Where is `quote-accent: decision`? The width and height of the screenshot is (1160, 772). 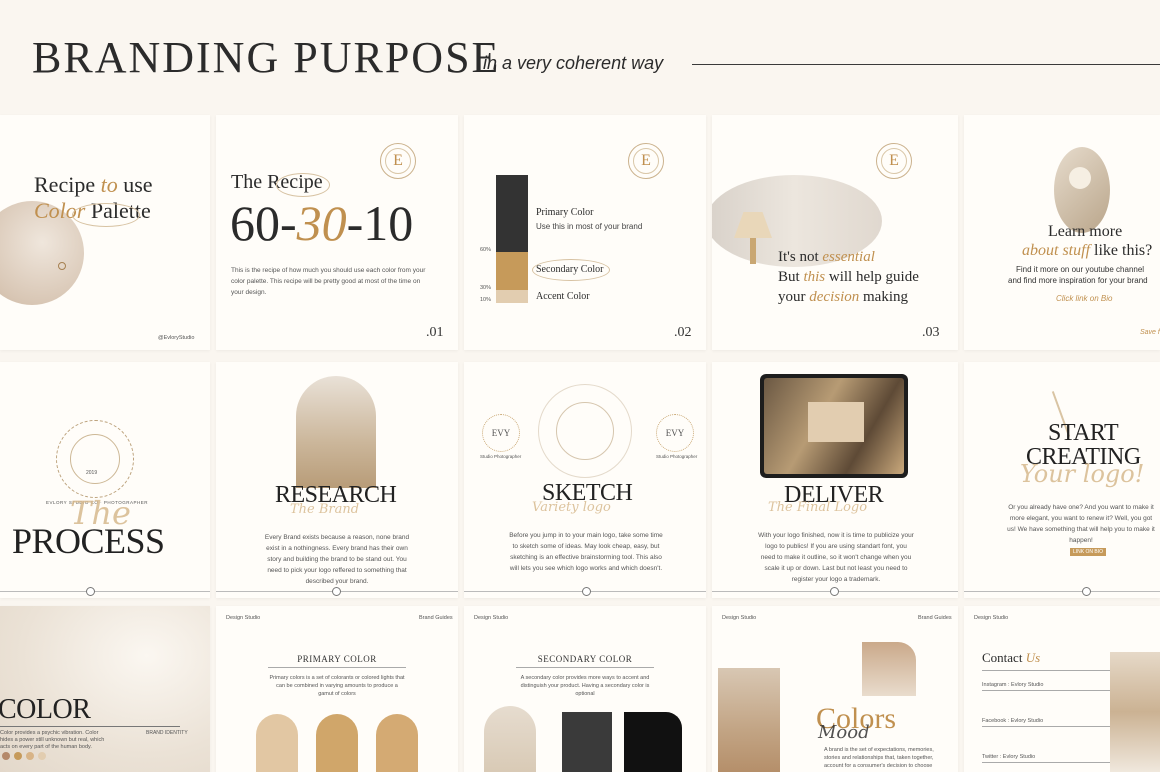
quote-accent: decision is located at coordinates (834, 297).